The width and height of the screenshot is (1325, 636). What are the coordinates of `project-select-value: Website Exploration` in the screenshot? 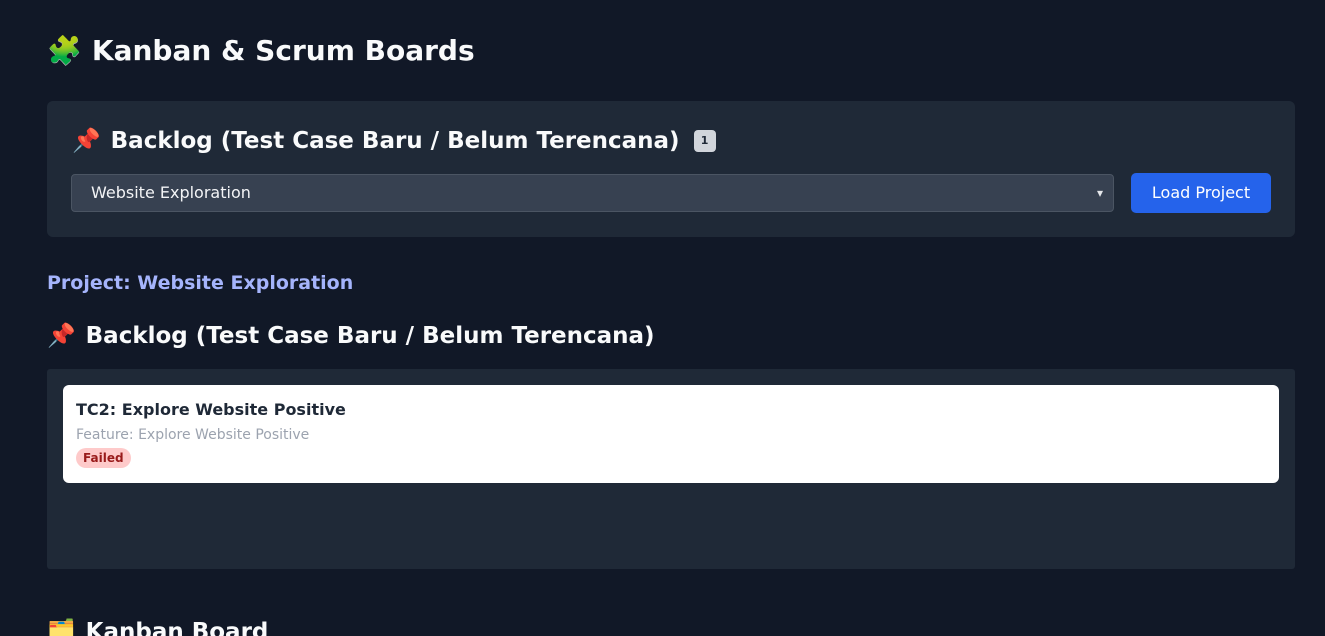 It's located at (171, 192).